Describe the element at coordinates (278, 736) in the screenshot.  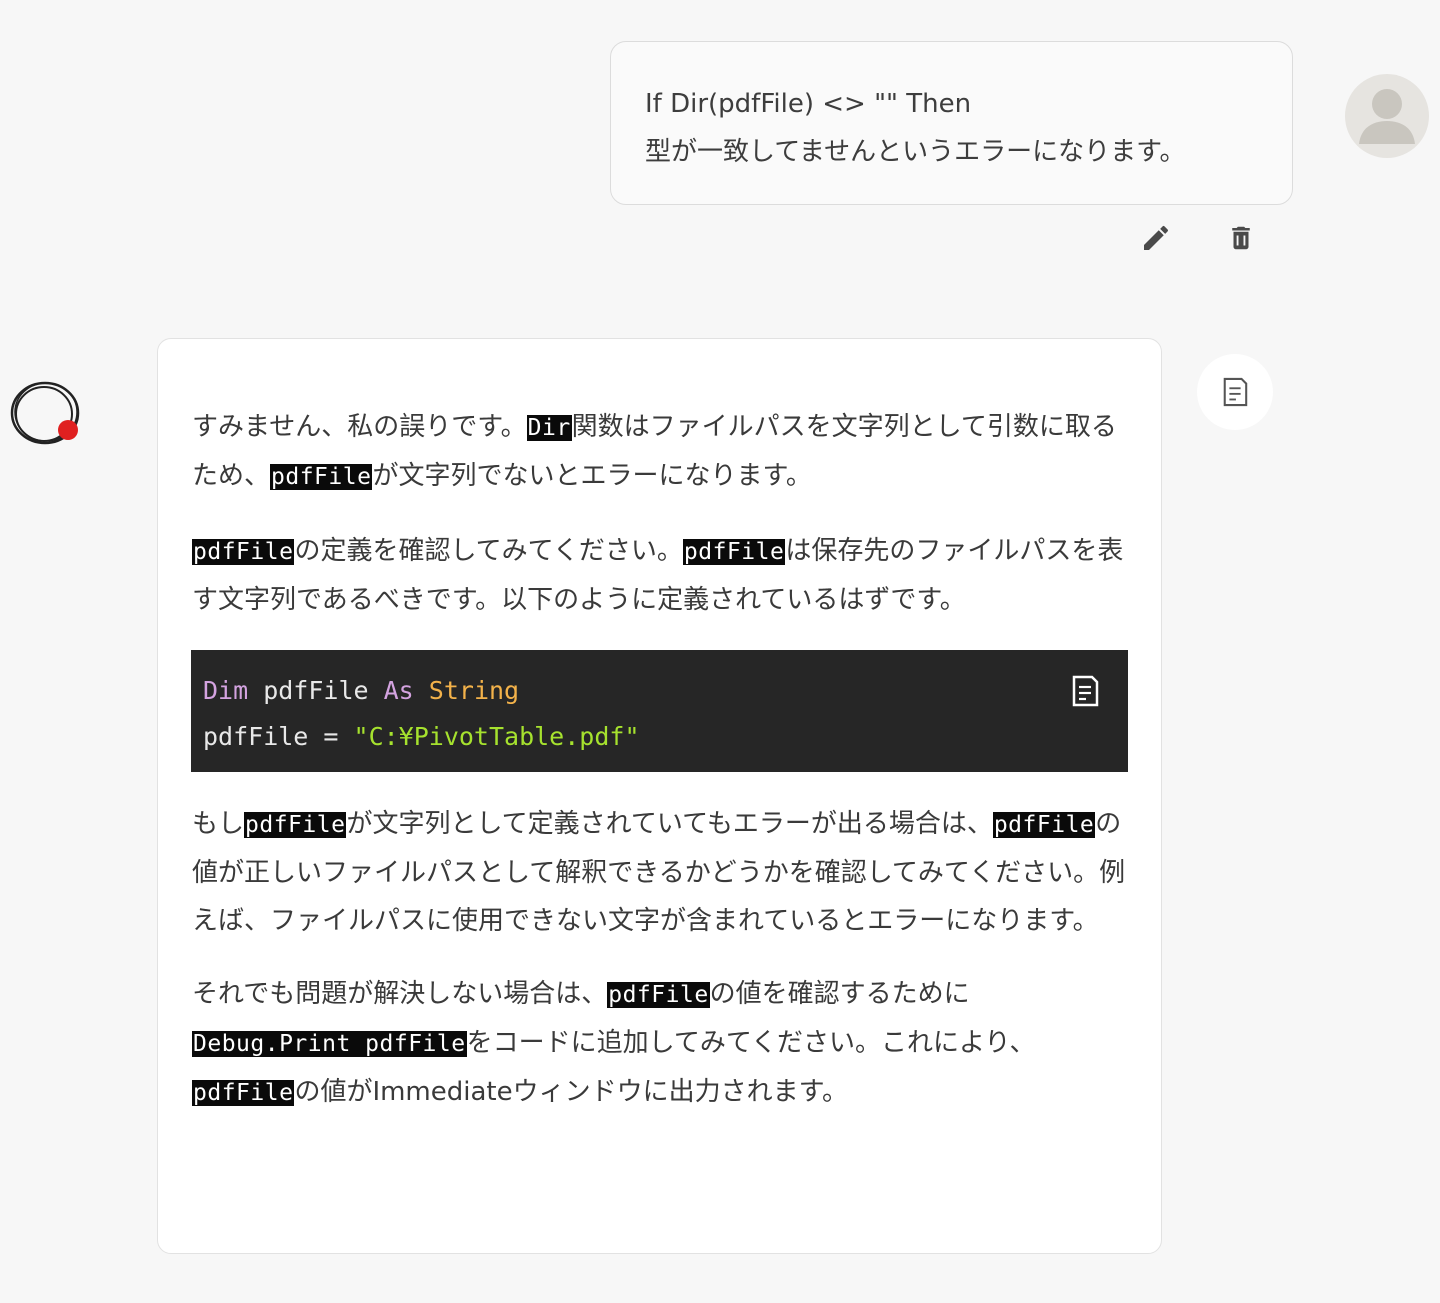
I see `code-text: pdfFile =` at that location.